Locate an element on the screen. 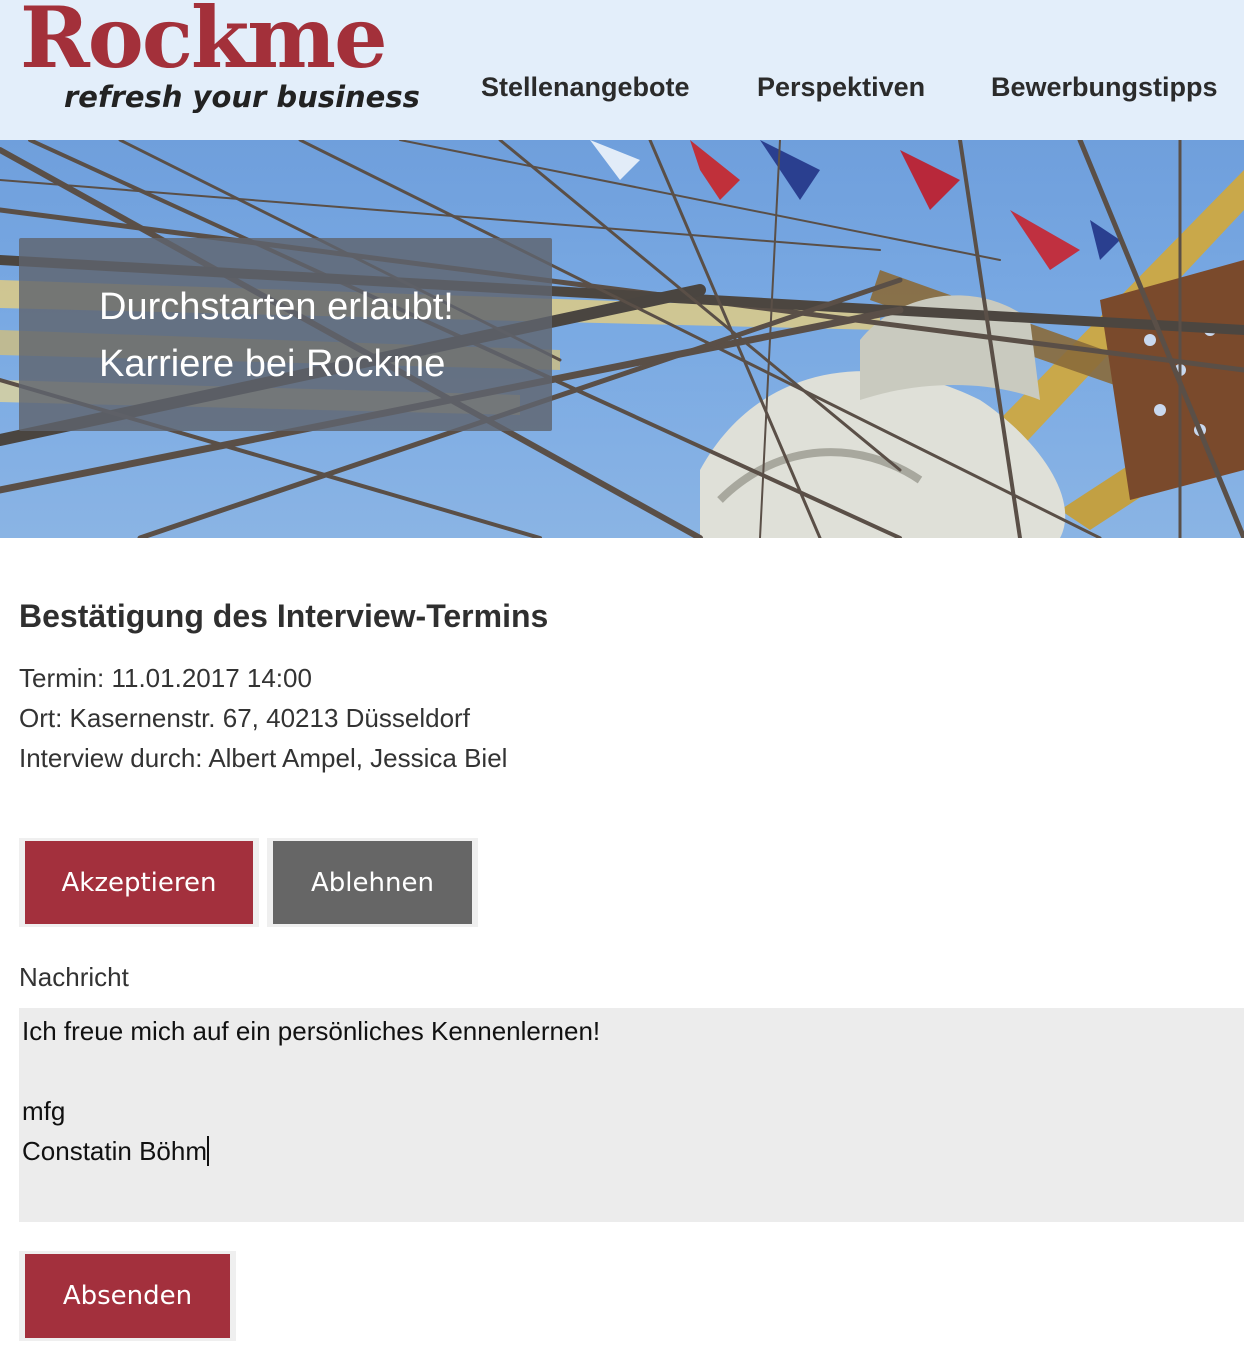  page-title: Bestätigung des Interview-Termins is located at coordinates (284, 616).